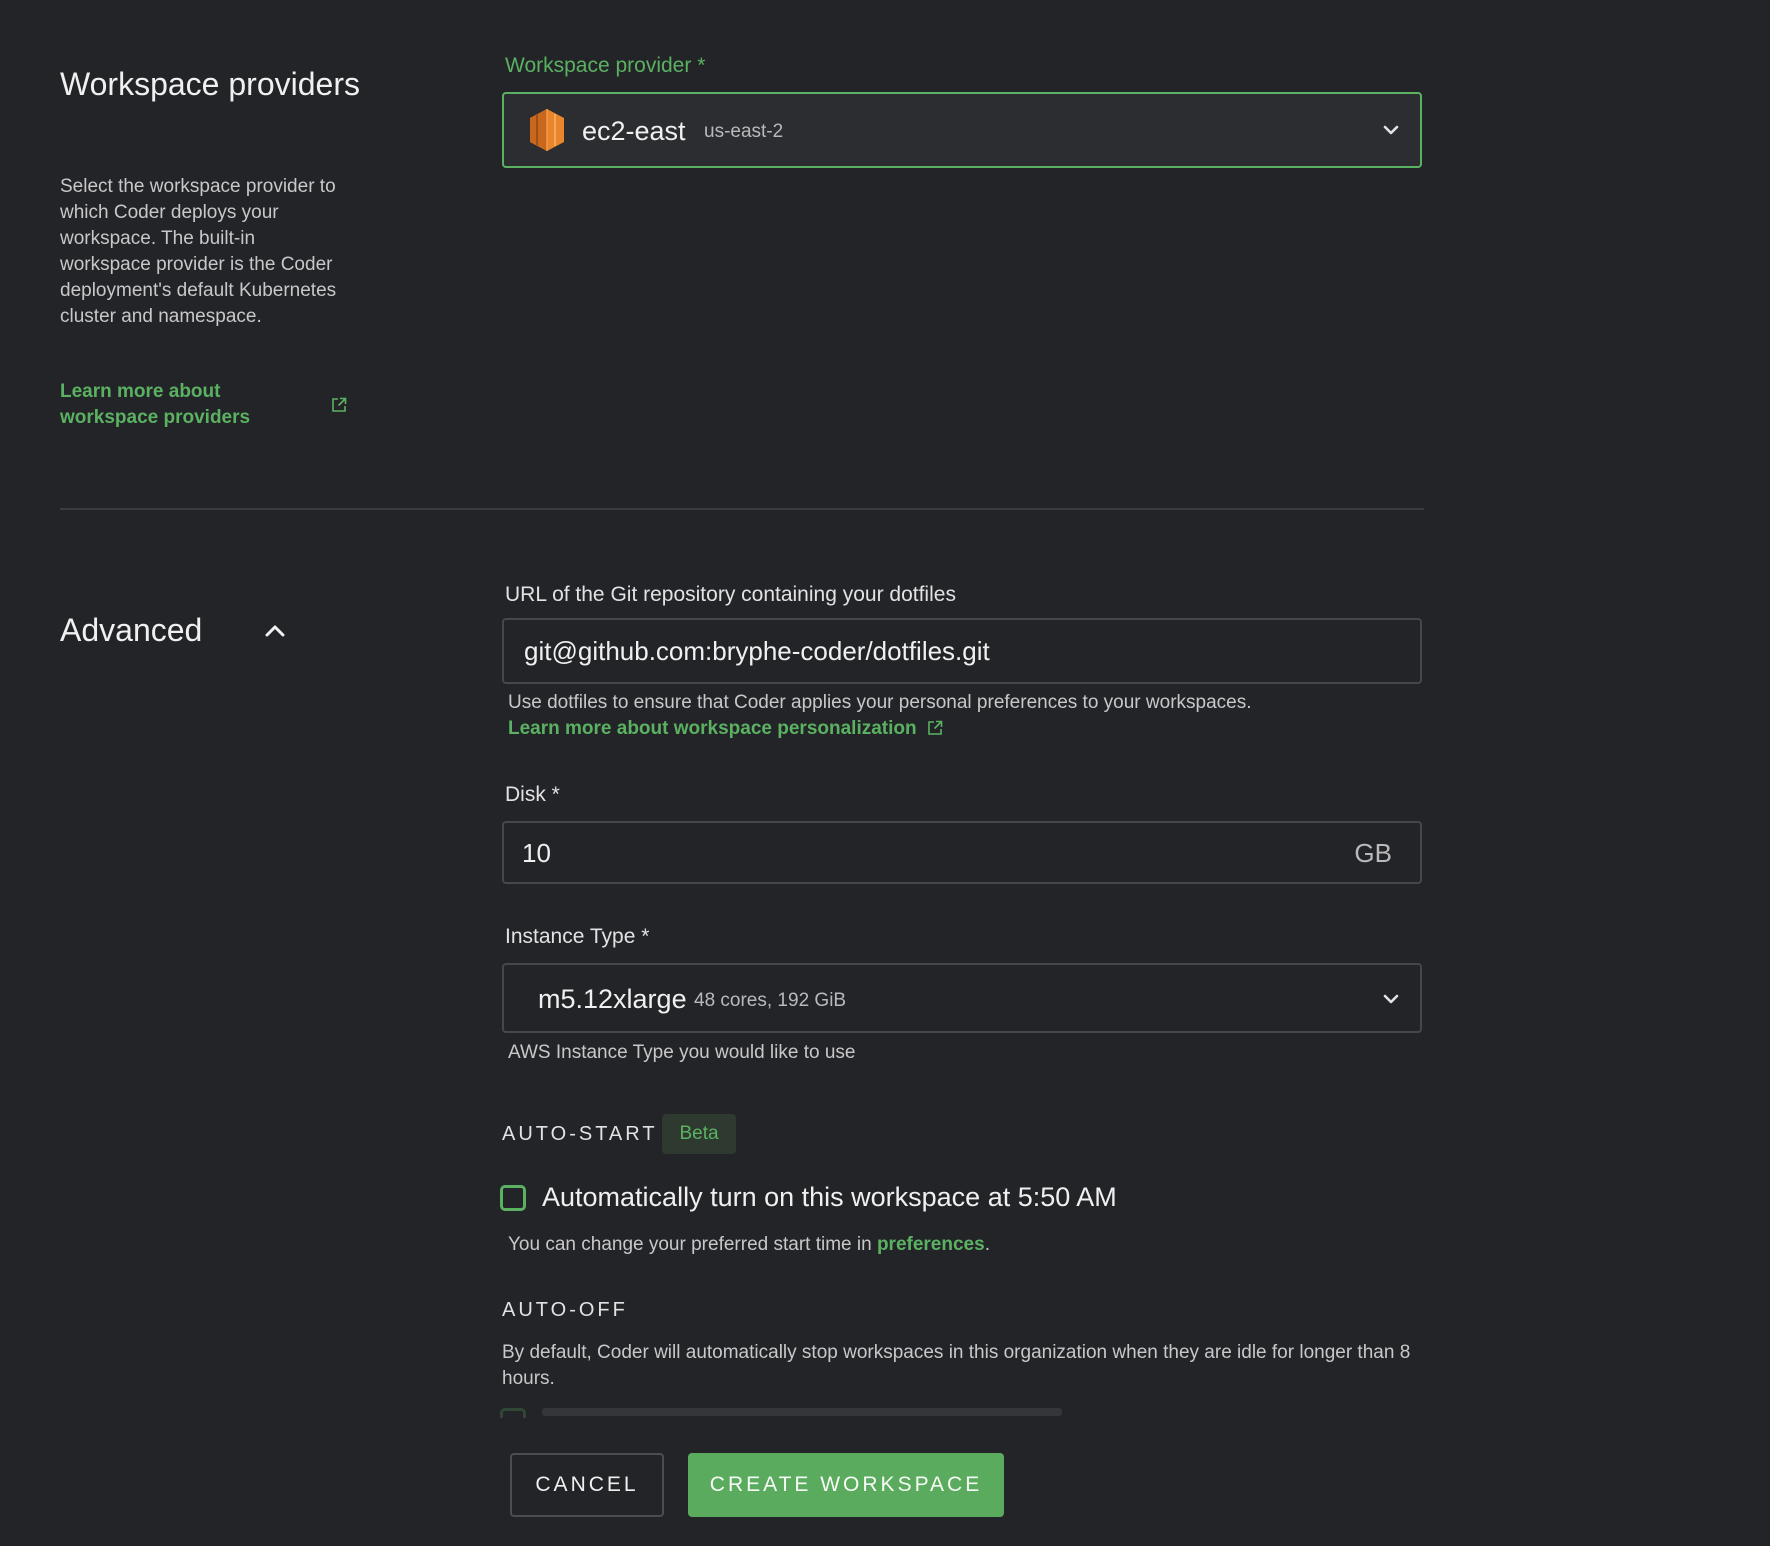  I want to click on create-workspace-button: CREATE WORKSPACE, so click(846, 1485).